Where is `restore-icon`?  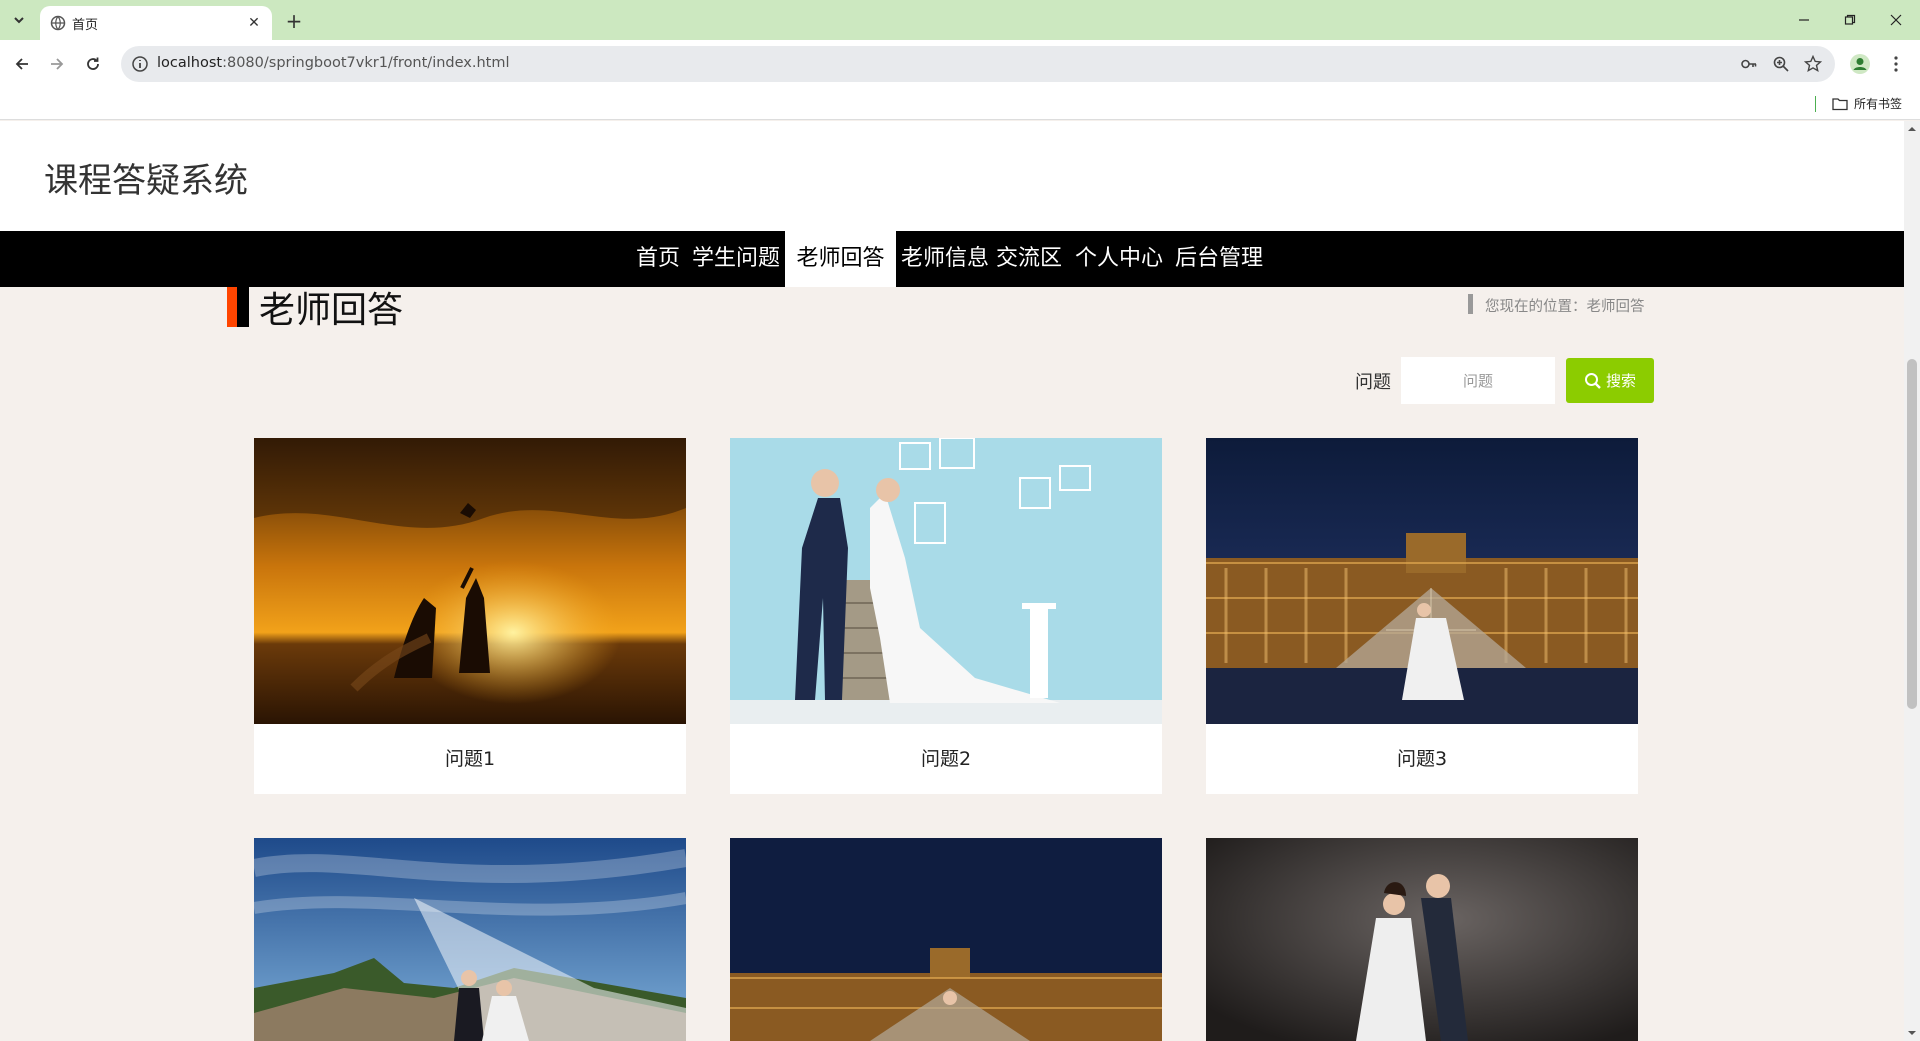 restore-icon is located at coordinates (1850, 19).